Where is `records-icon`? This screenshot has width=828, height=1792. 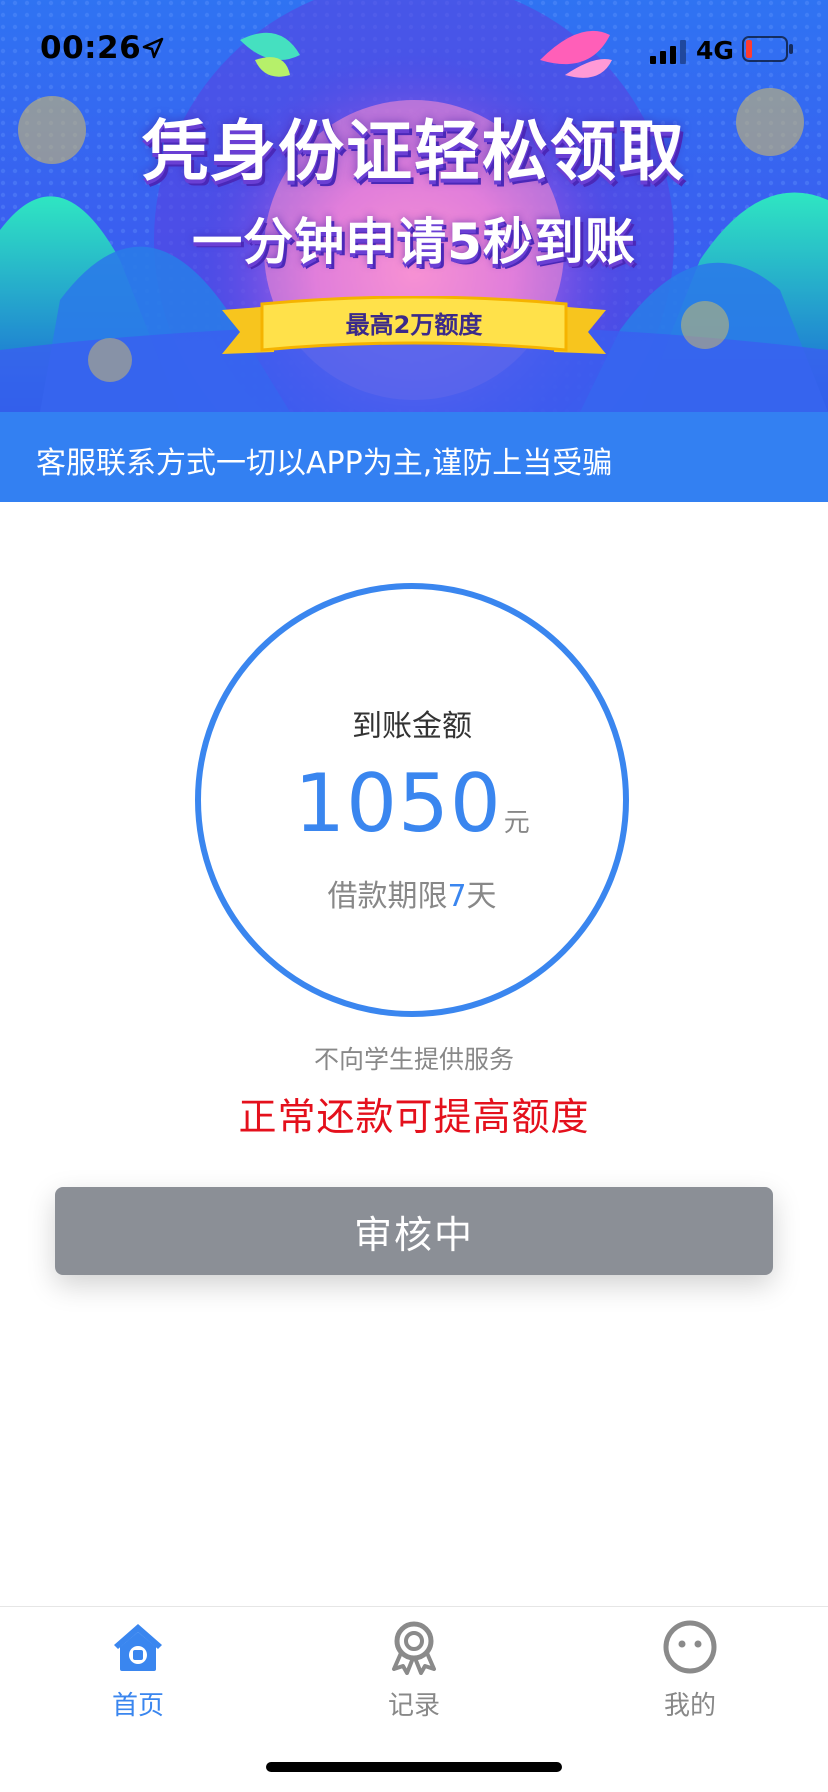 records-icon is located at coordinates (414, 1648).